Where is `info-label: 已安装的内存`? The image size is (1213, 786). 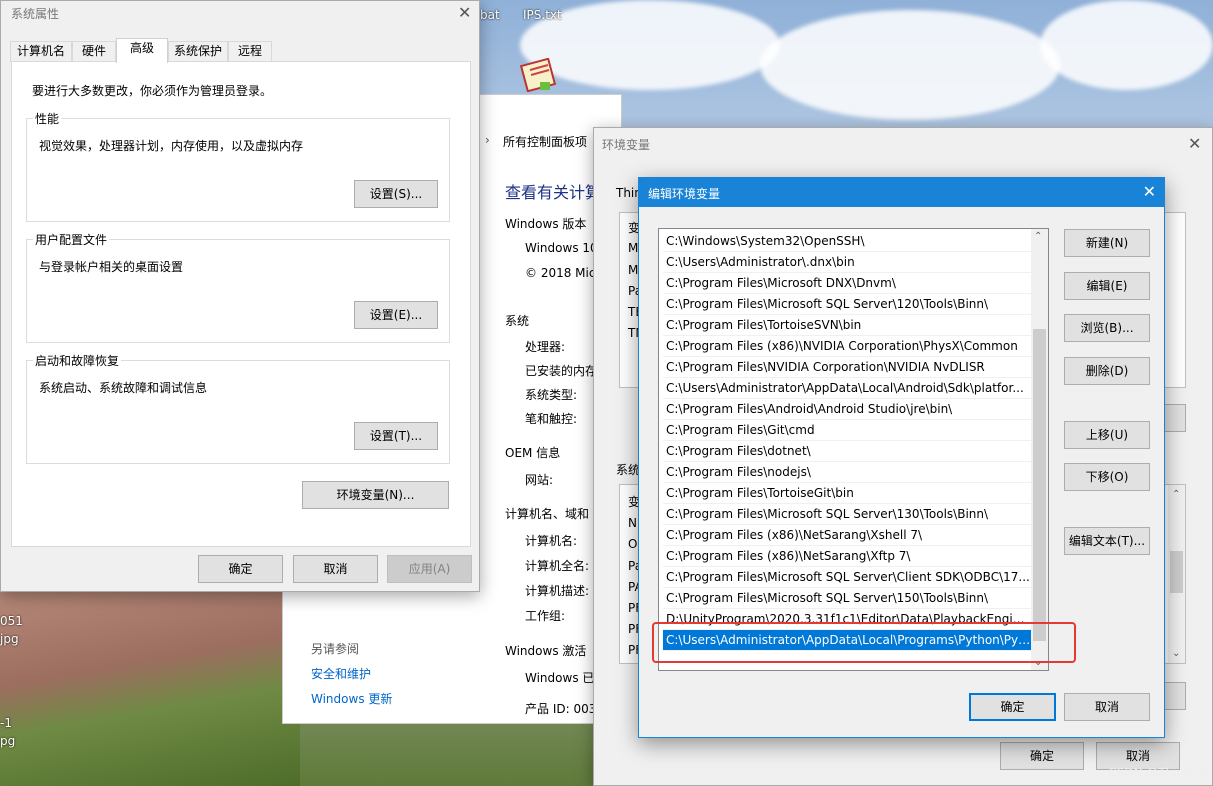 info-label: 已安装的内存 is located at coordinates (561, 371).